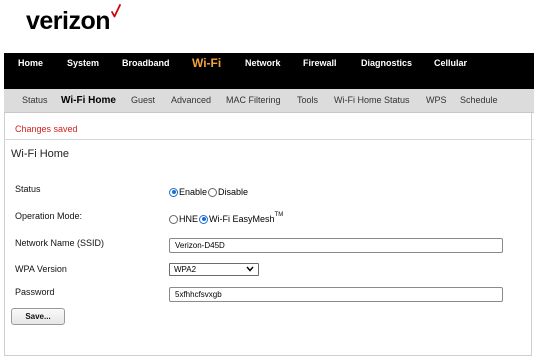  I want to click on wpa-version-value: WPA2, so click(185, 269).